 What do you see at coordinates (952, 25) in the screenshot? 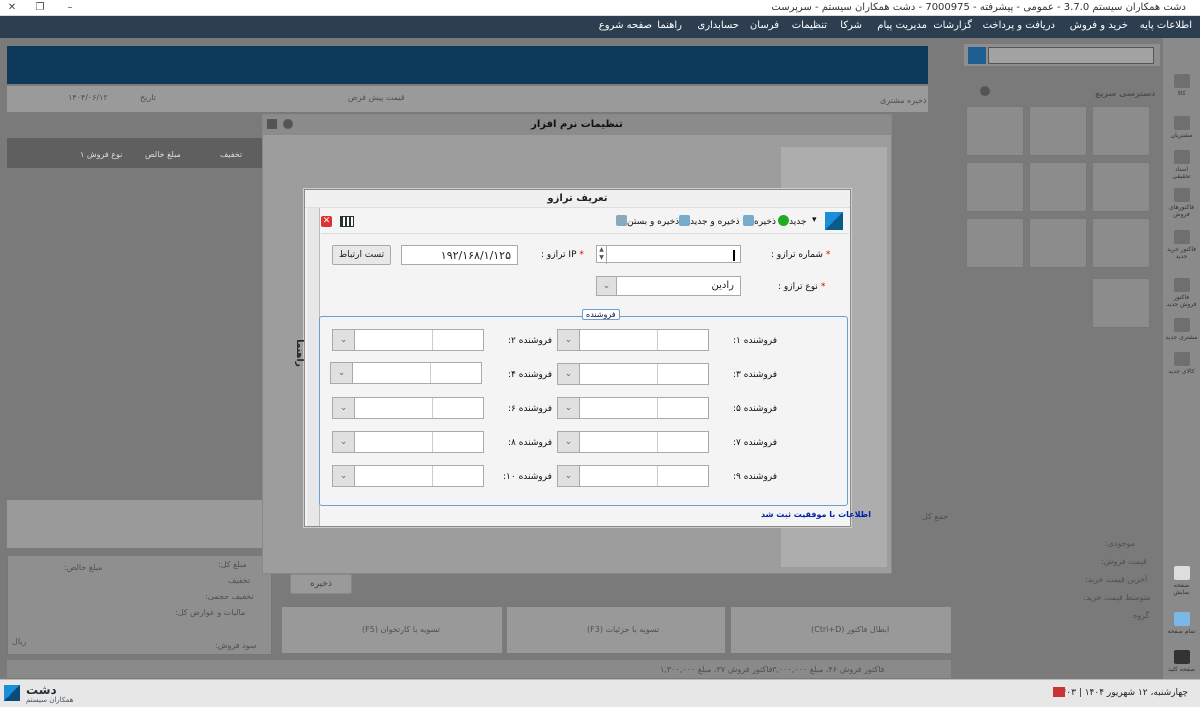
I see `menu-reports: گزارشات` at bounding box center [952, 25].